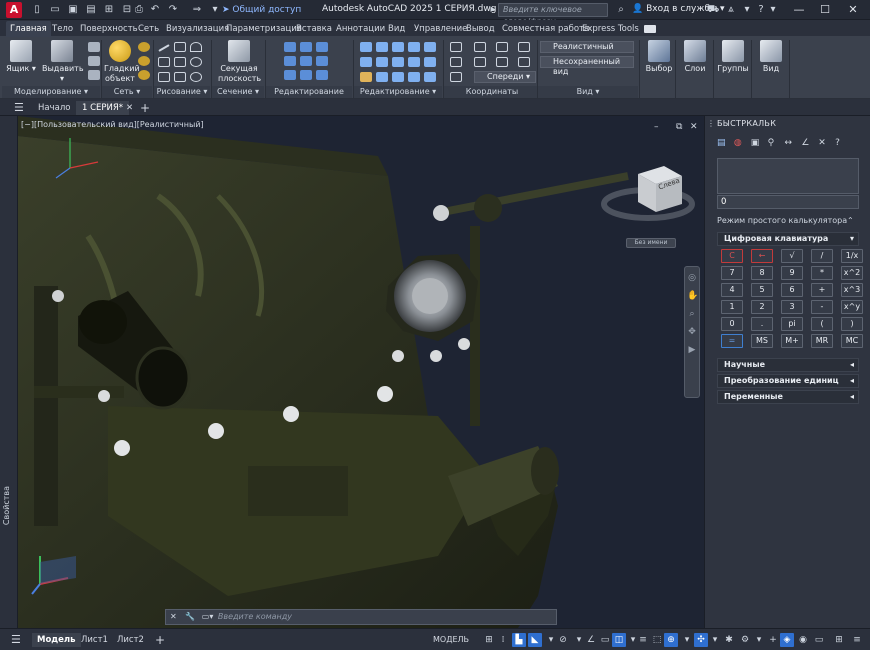 The image size is (870, 650). I want to click on zoom-icon: ⌕, so click(692, 315).